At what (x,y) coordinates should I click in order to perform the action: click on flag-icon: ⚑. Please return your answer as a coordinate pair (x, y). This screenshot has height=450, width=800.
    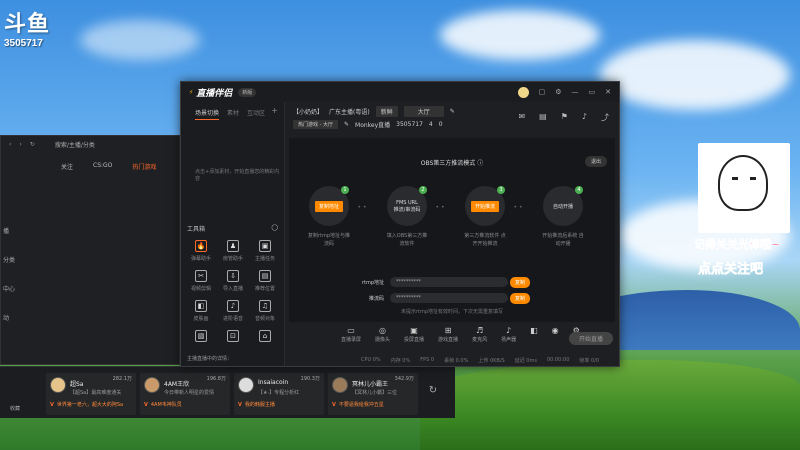
    Looking at the image, I should click on (564, 117).